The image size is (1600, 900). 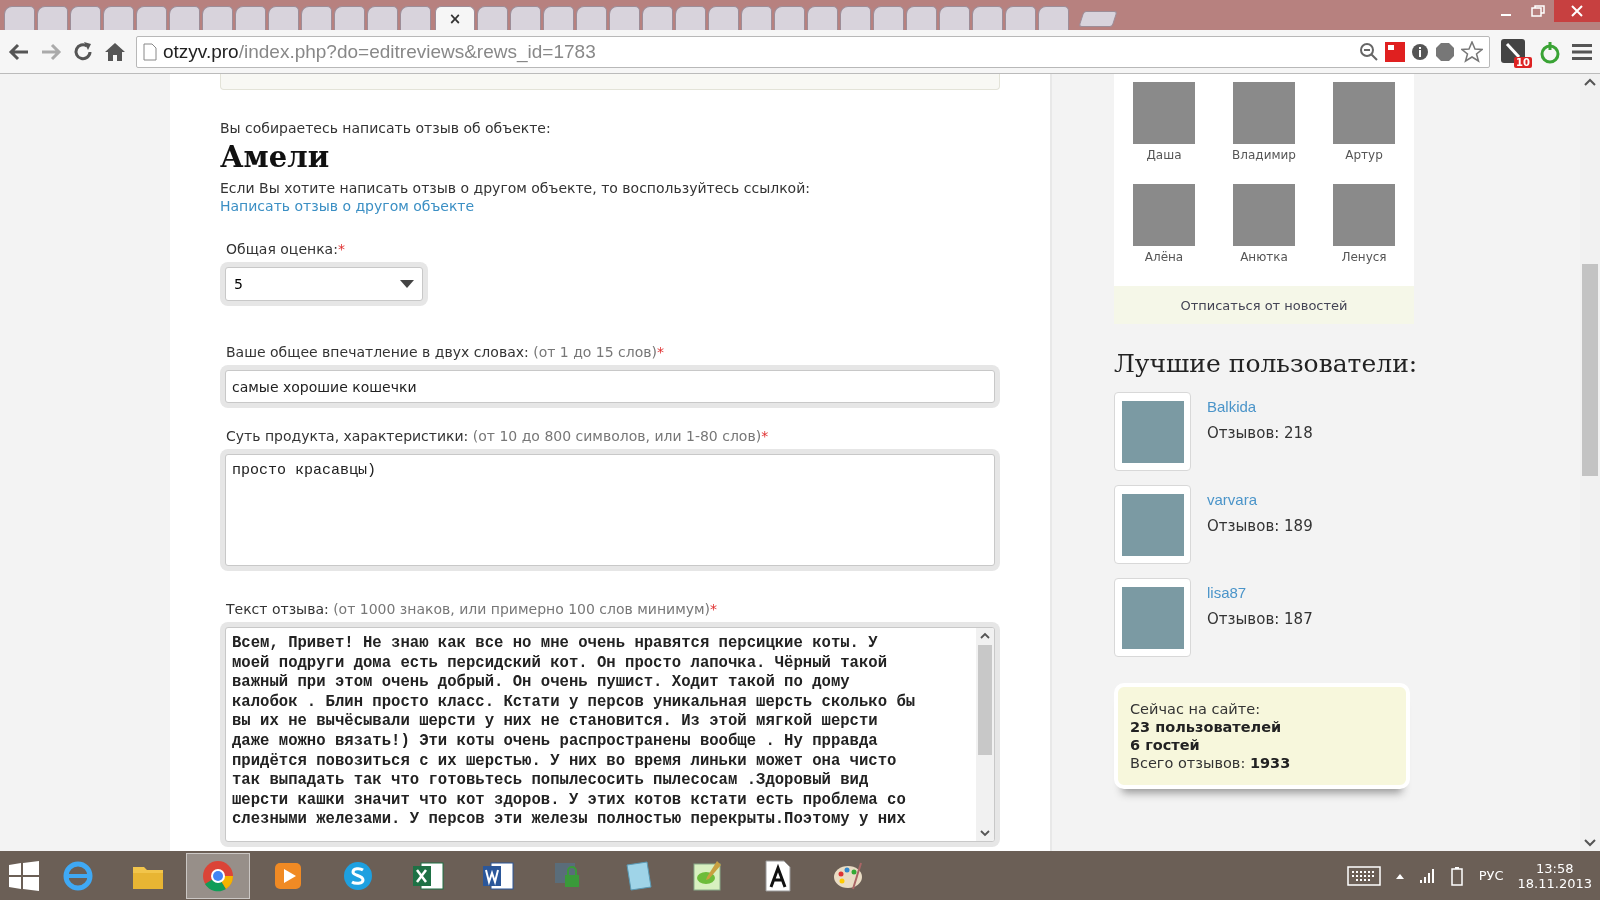 I want to click on back-icon, so click(x=19, y=51).